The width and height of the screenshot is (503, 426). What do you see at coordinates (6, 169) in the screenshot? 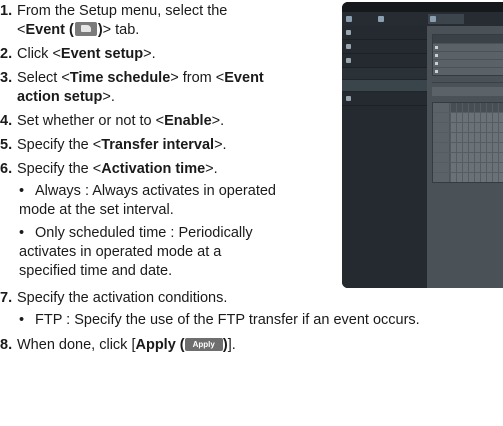
I see `step-number: 6.` at bounding box center [6, 169].